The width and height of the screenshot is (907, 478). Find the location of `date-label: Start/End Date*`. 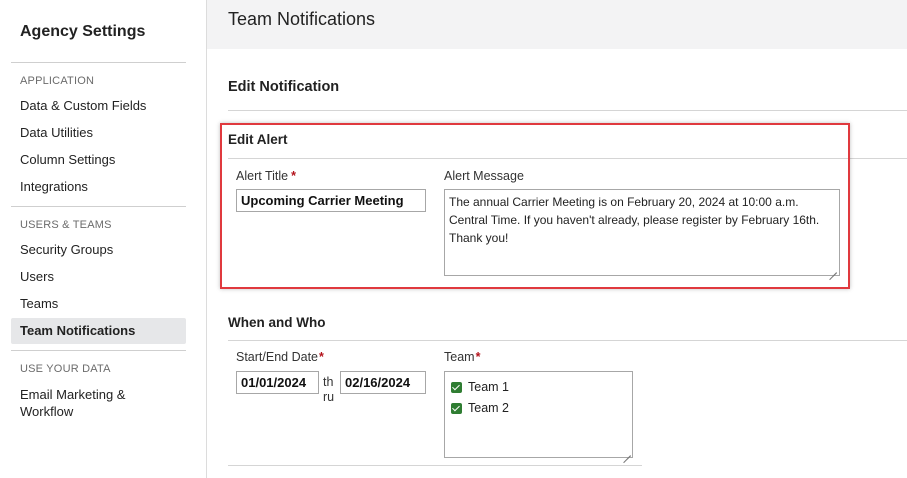

date-label: Start/End Date* is located at coordinates (280, 357).